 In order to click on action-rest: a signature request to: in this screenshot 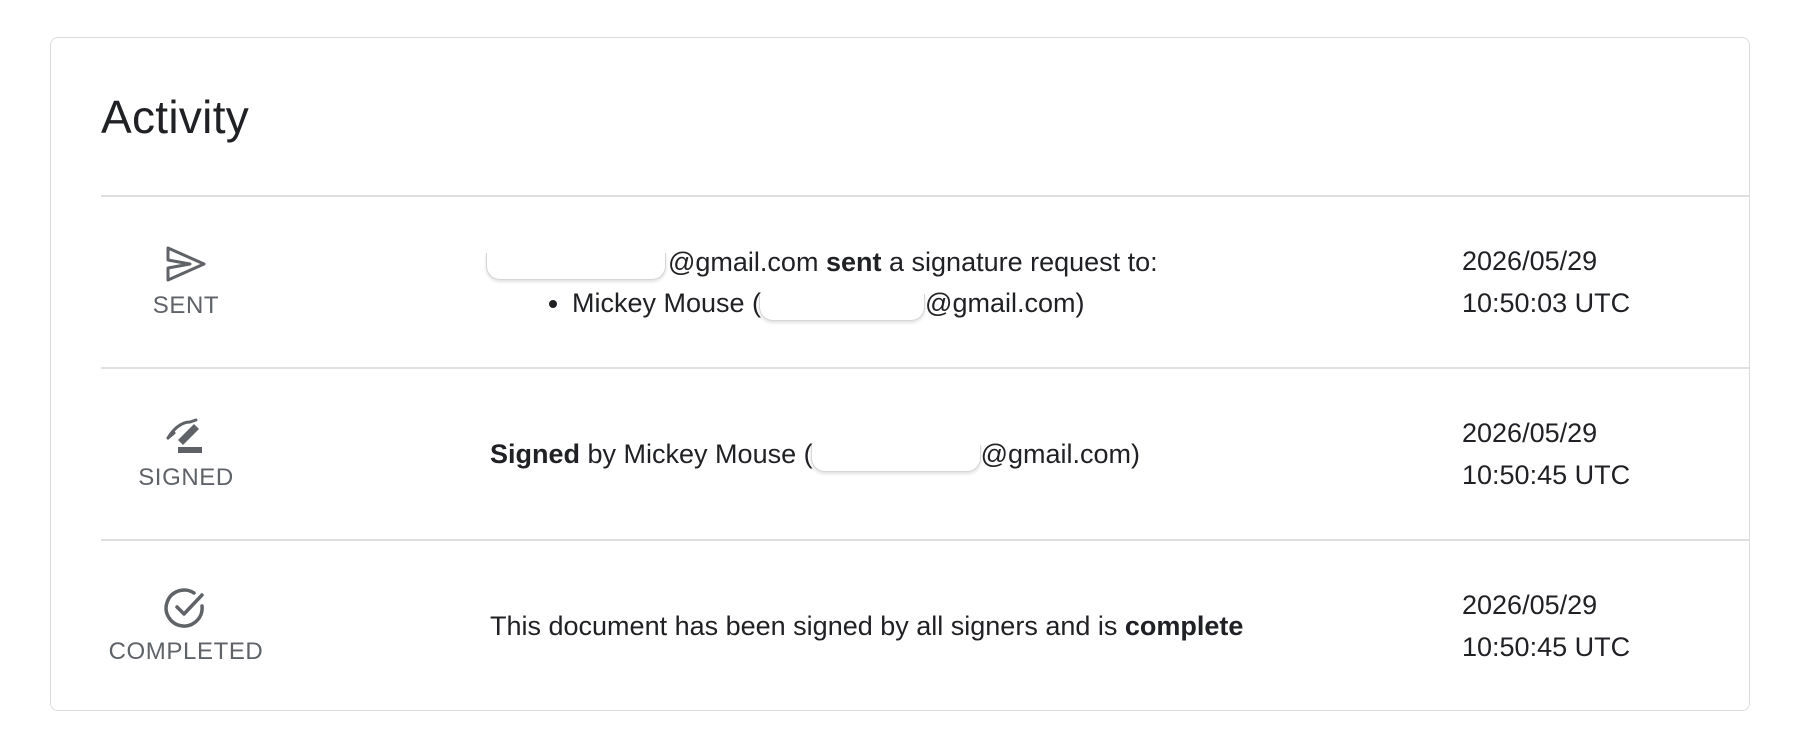, I will do `click(1023, 262)`.